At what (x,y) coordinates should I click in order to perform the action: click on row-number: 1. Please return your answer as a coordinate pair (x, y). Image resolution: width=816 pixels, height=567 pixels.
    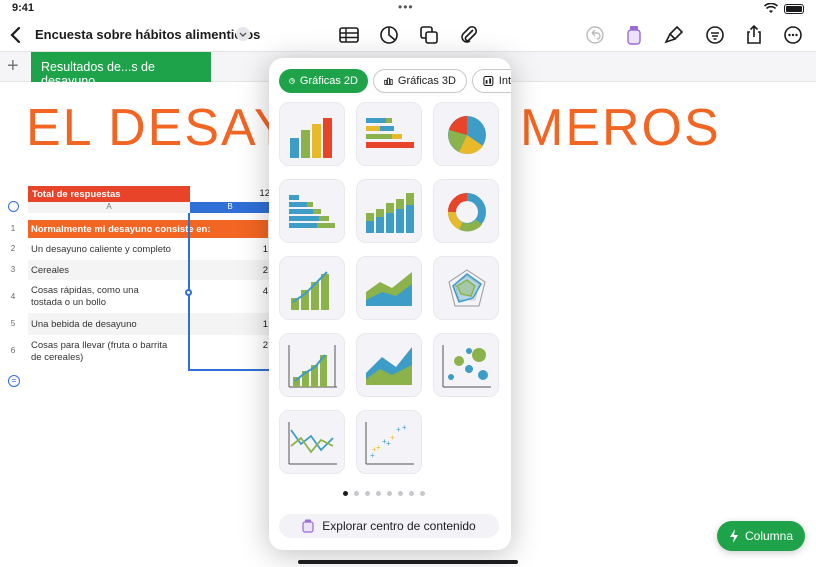
    Looking at the image, I should click on (13, 228).